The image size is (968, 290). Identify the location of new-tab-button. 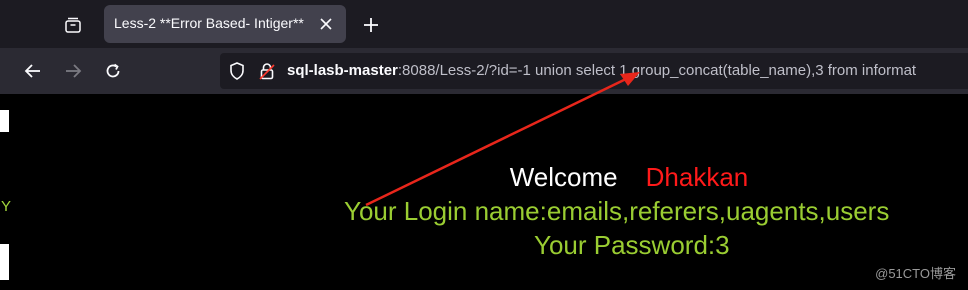
(371, 25).